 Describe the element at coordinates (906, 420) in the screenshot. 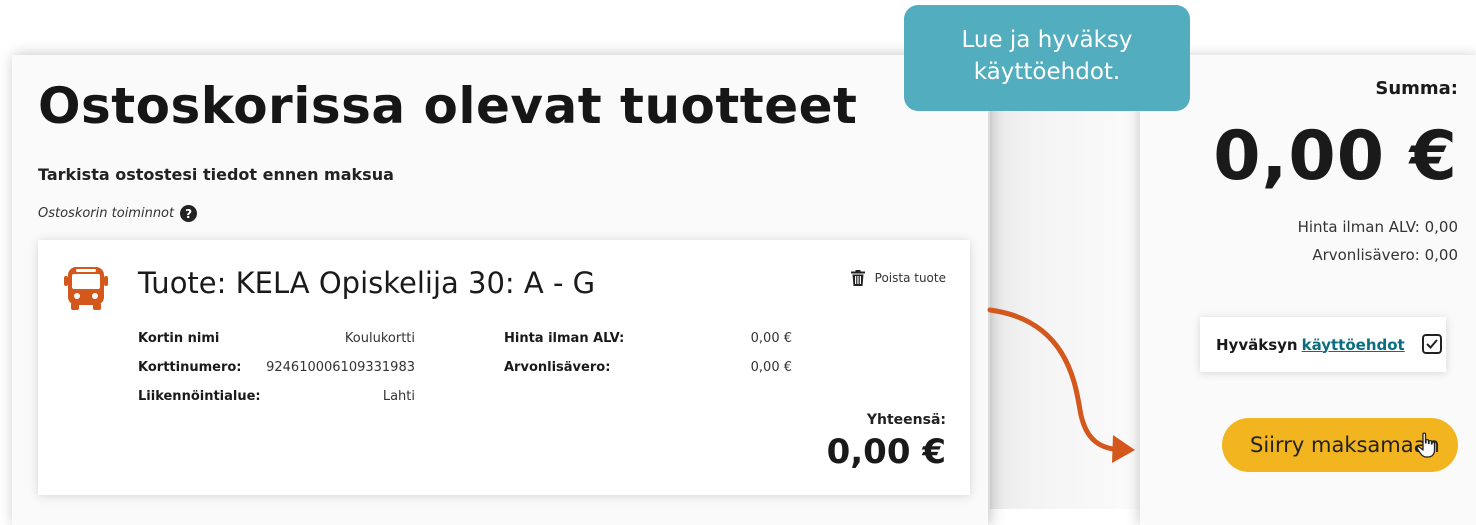

I see `total-label: Yhteensä:` at that location.